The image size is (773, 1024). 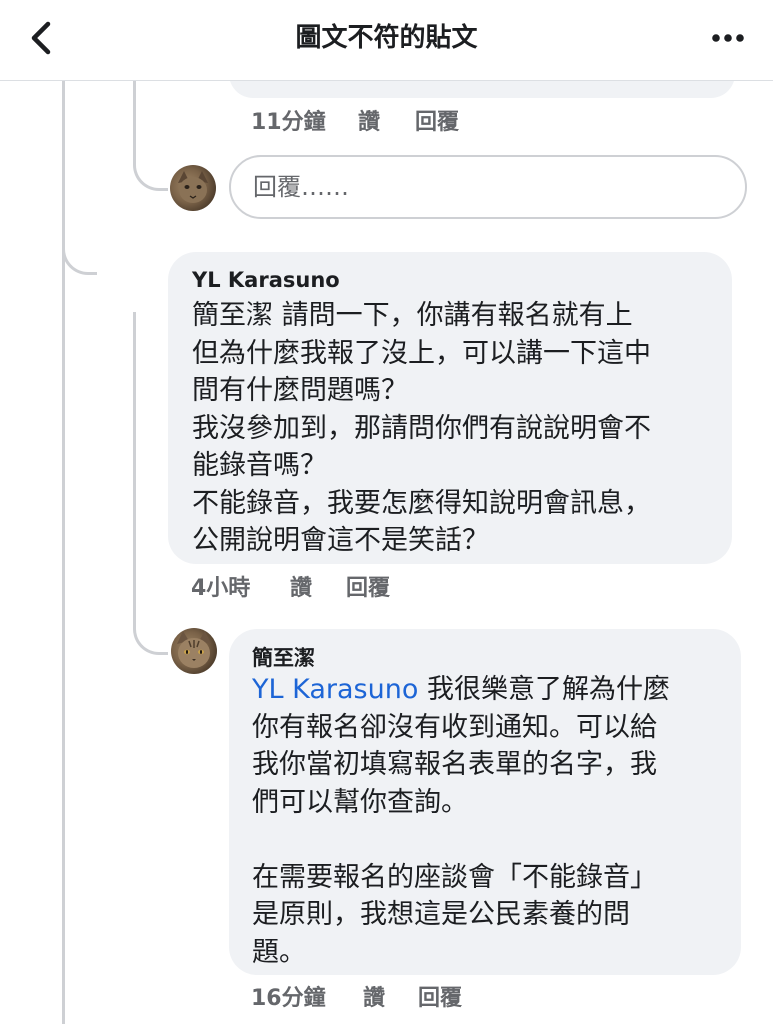 I want to click on top-bar: 圖文不符的貼文, so click(x=386, y=40).